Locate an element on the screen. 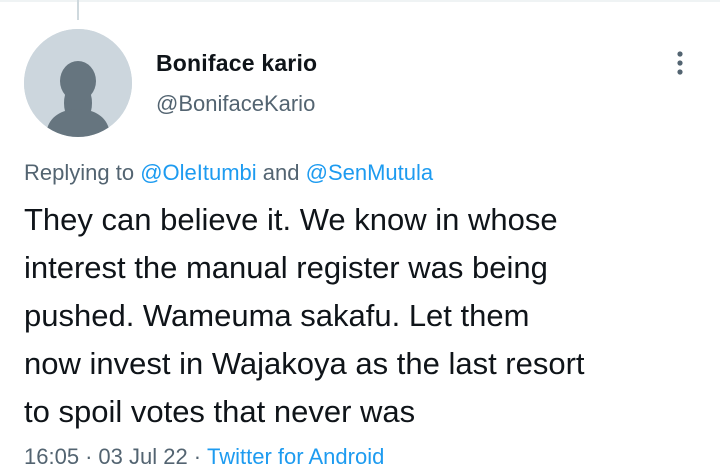  default-profile-avatar-icon is located at coordinates (78, 83).